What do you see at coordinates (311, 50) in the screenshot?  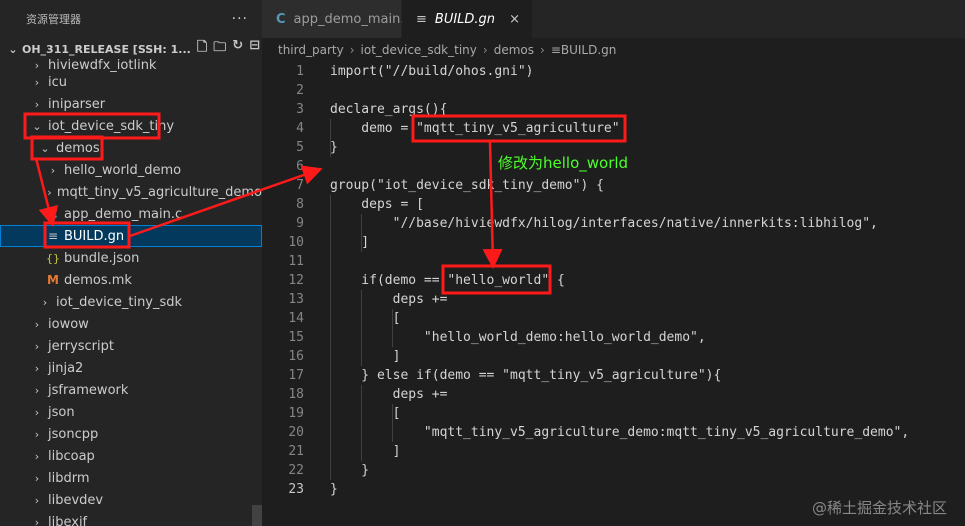 I see `breadcrumb-item: third_party` at bounding box center [311, 50].